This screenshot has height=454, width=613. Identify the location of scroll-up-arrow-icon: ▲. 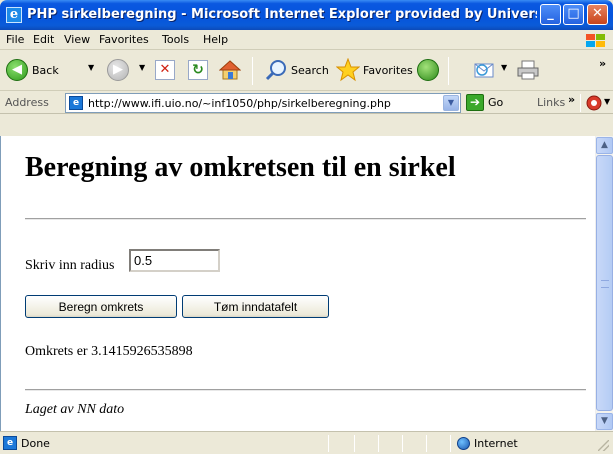
(604, 145).